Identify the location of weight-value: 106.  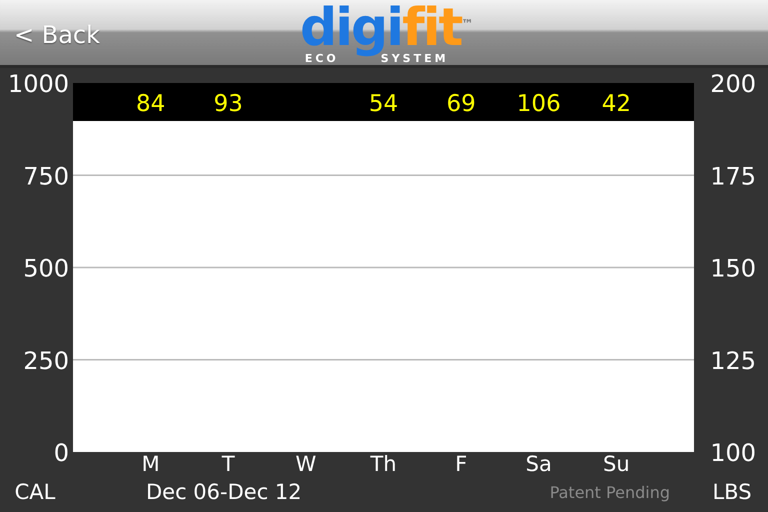
(538, 104).